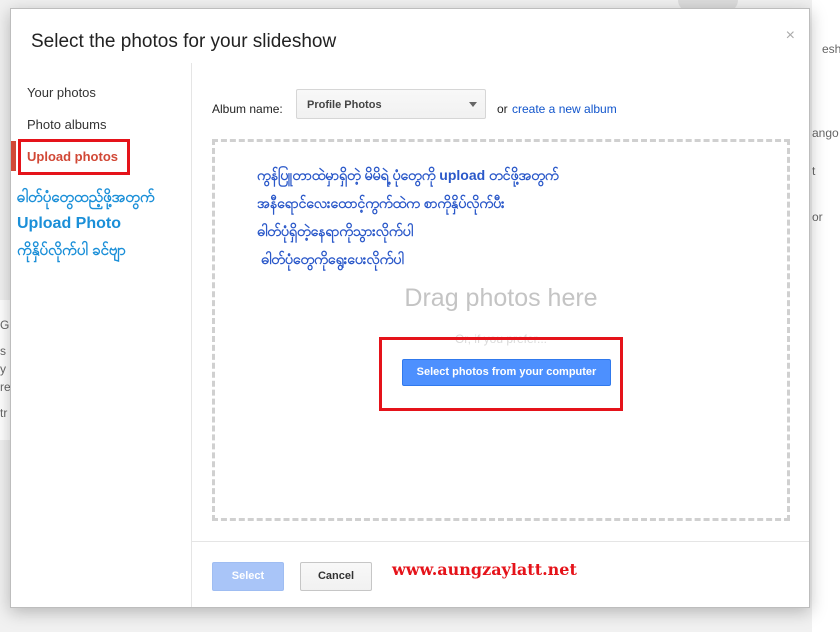  I want to click on cancel-button: Cancel, so click(336, 576).